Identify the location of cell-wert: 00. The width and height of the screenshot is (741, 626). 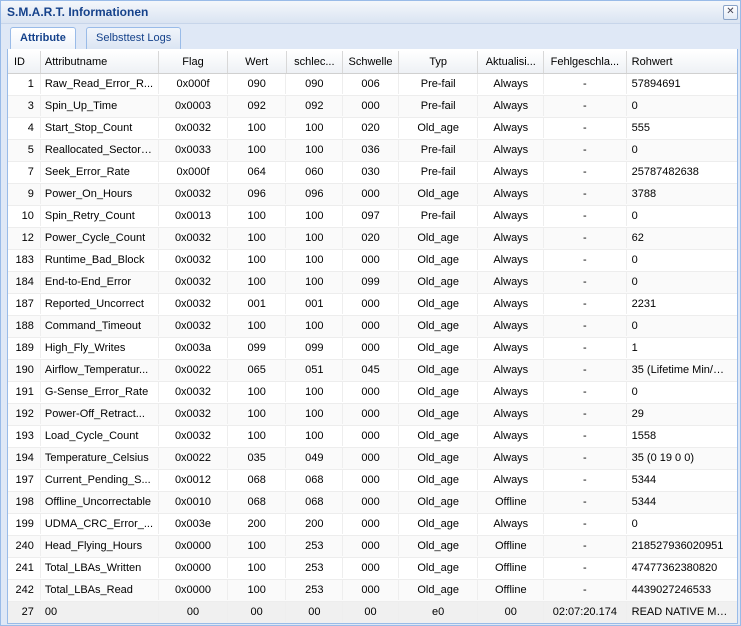
(257, 612).